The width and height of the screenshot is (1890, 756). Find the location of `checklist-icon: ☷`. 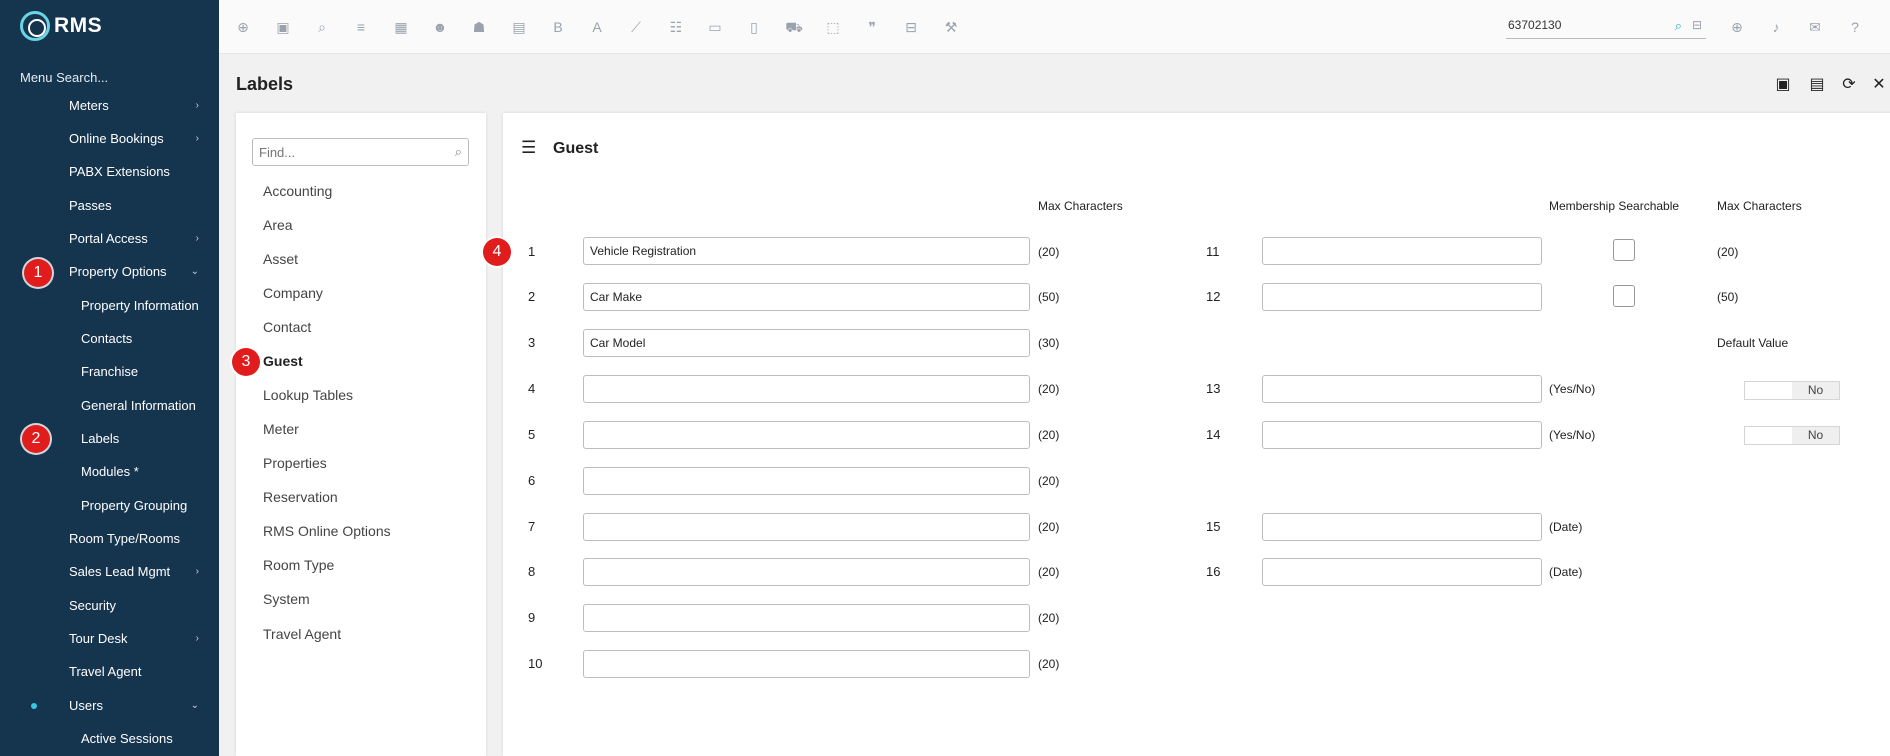

checklist-icon: ☷ is located at coordinates (676, 27).